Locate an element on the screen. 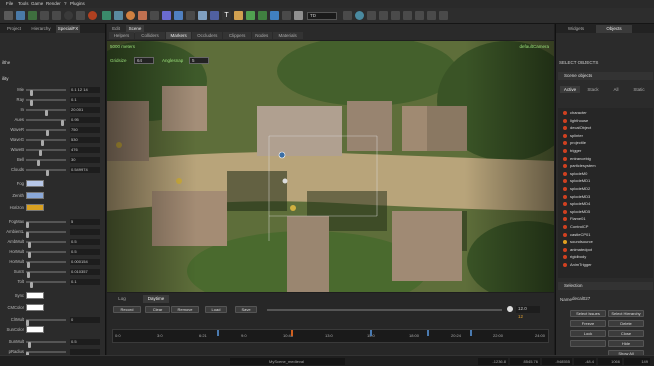 This screenshot has width=654, height=366. filter-tab-active: Active is located at coordinates (570, 89).